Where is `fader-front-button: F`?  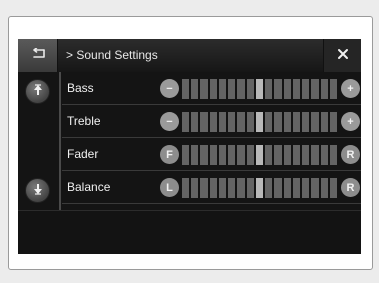 fader-front-button: F is located at coordinates (169, 154).